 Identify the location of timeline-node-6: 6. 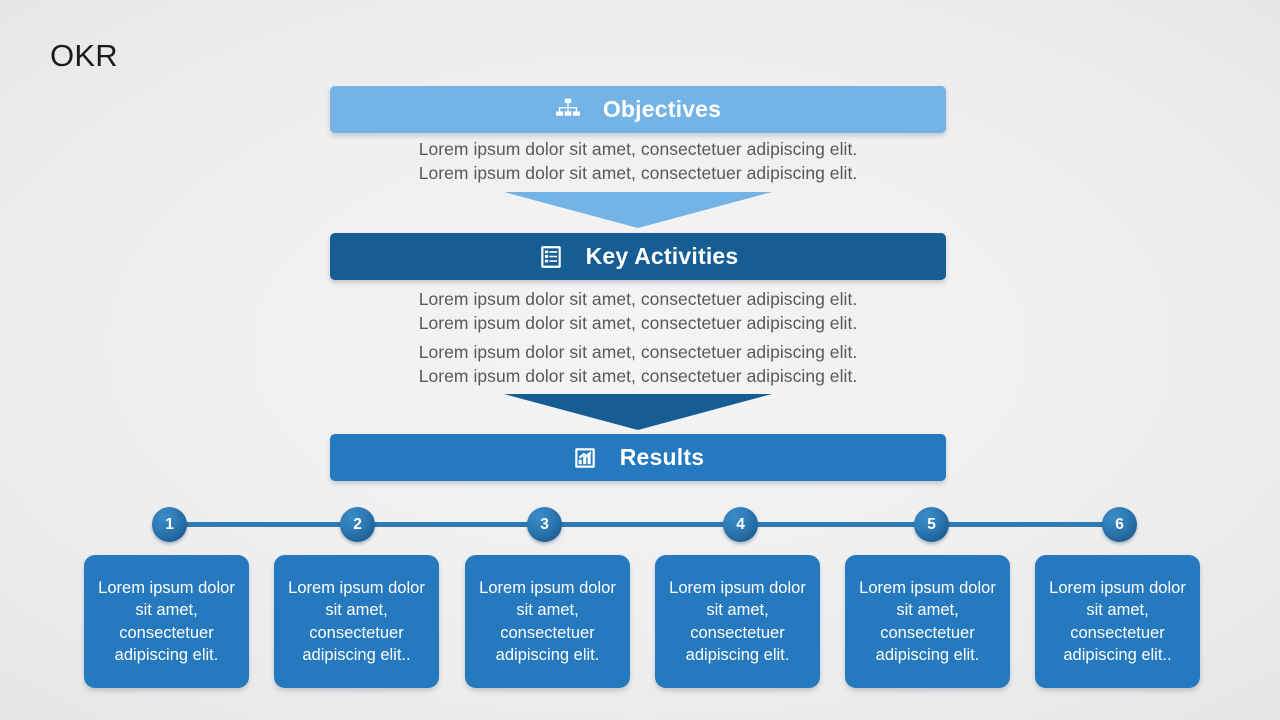
(1119, 524).